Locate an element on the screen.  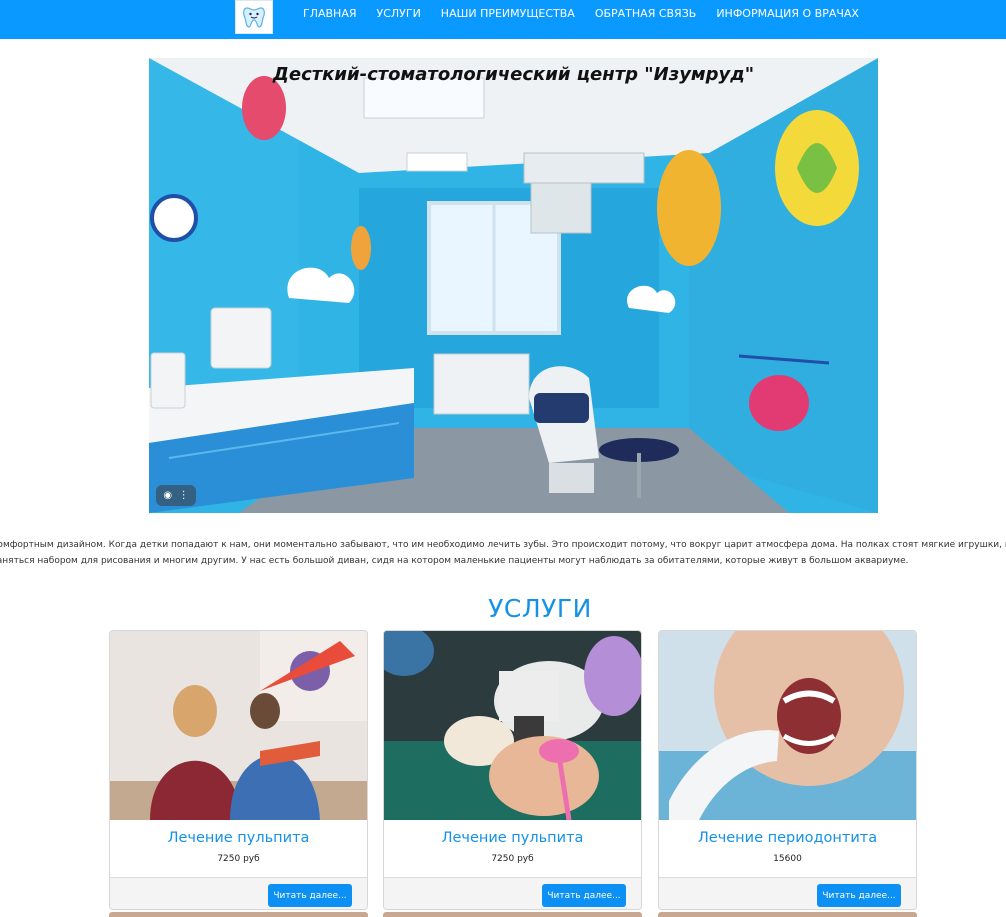
camera-icon: ◉ is located at coordinates (167, 495).